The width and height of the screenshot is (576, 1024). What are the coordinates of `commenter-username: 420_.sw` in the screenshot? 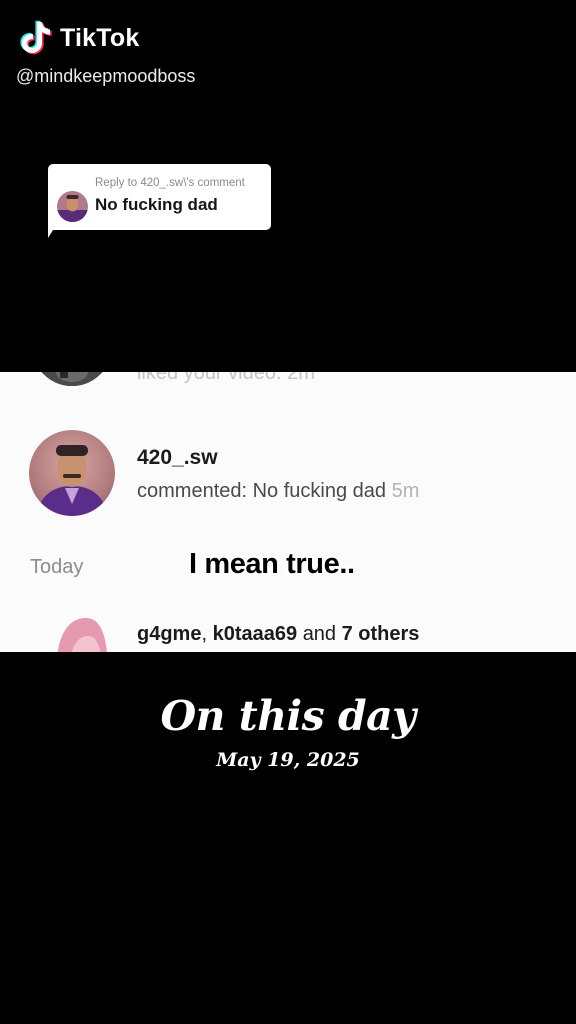 It's located at (177, 458).